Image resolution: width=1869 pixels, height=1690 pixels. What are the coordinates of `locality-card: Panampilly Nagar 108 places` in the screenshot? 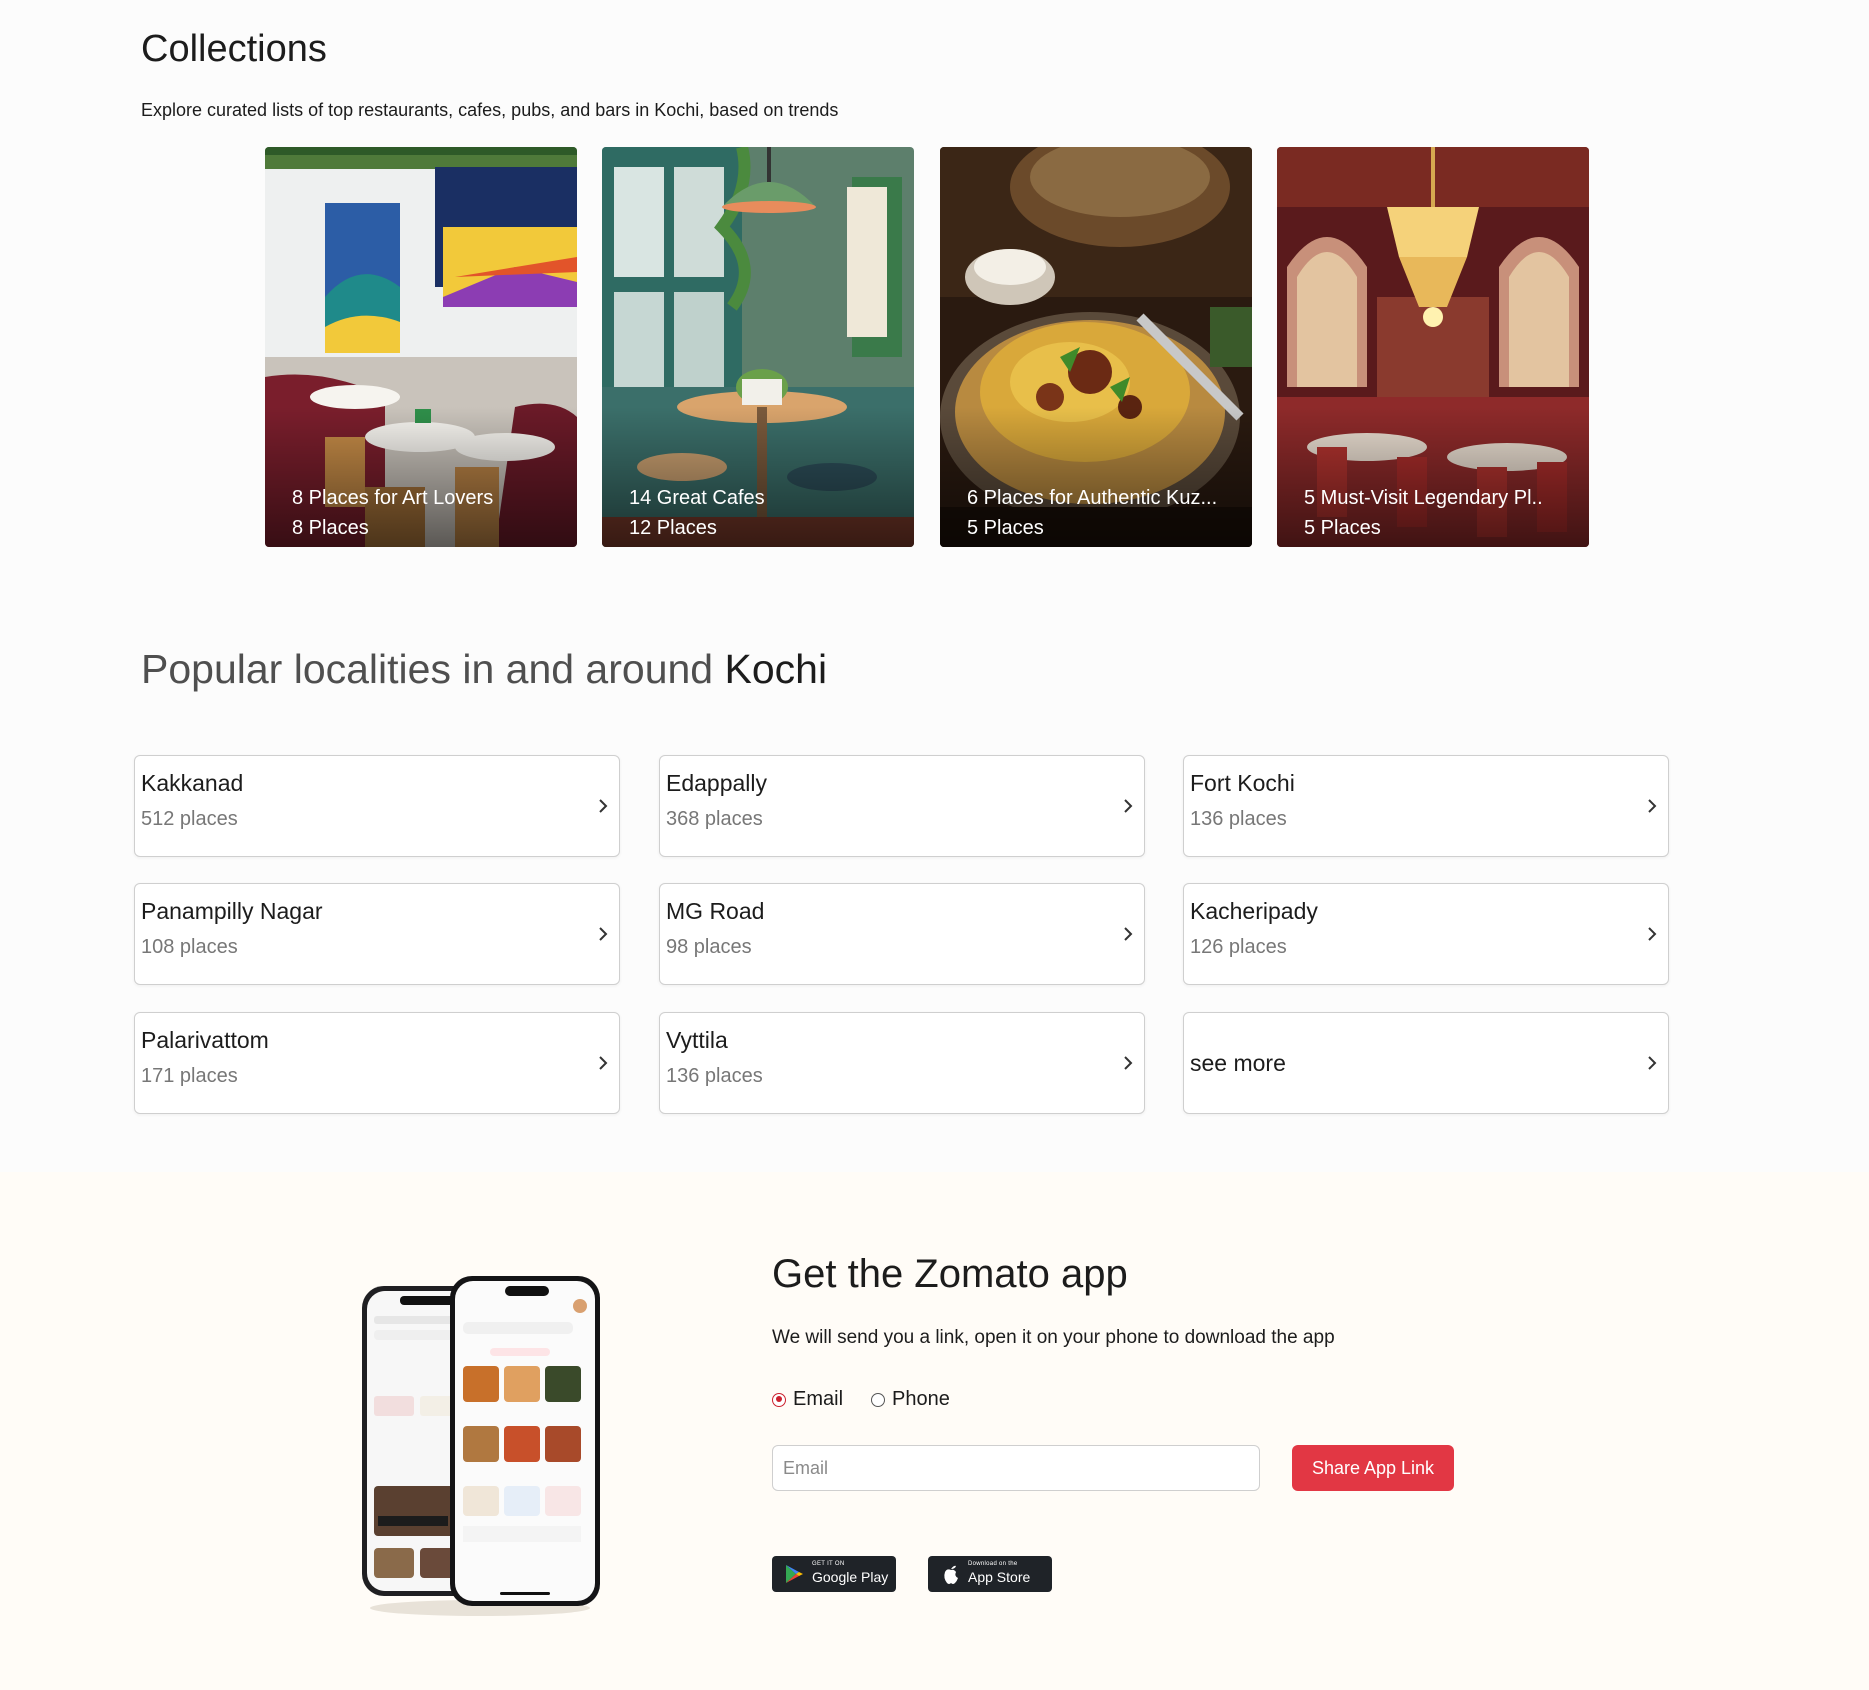 It's located at (377, 934).